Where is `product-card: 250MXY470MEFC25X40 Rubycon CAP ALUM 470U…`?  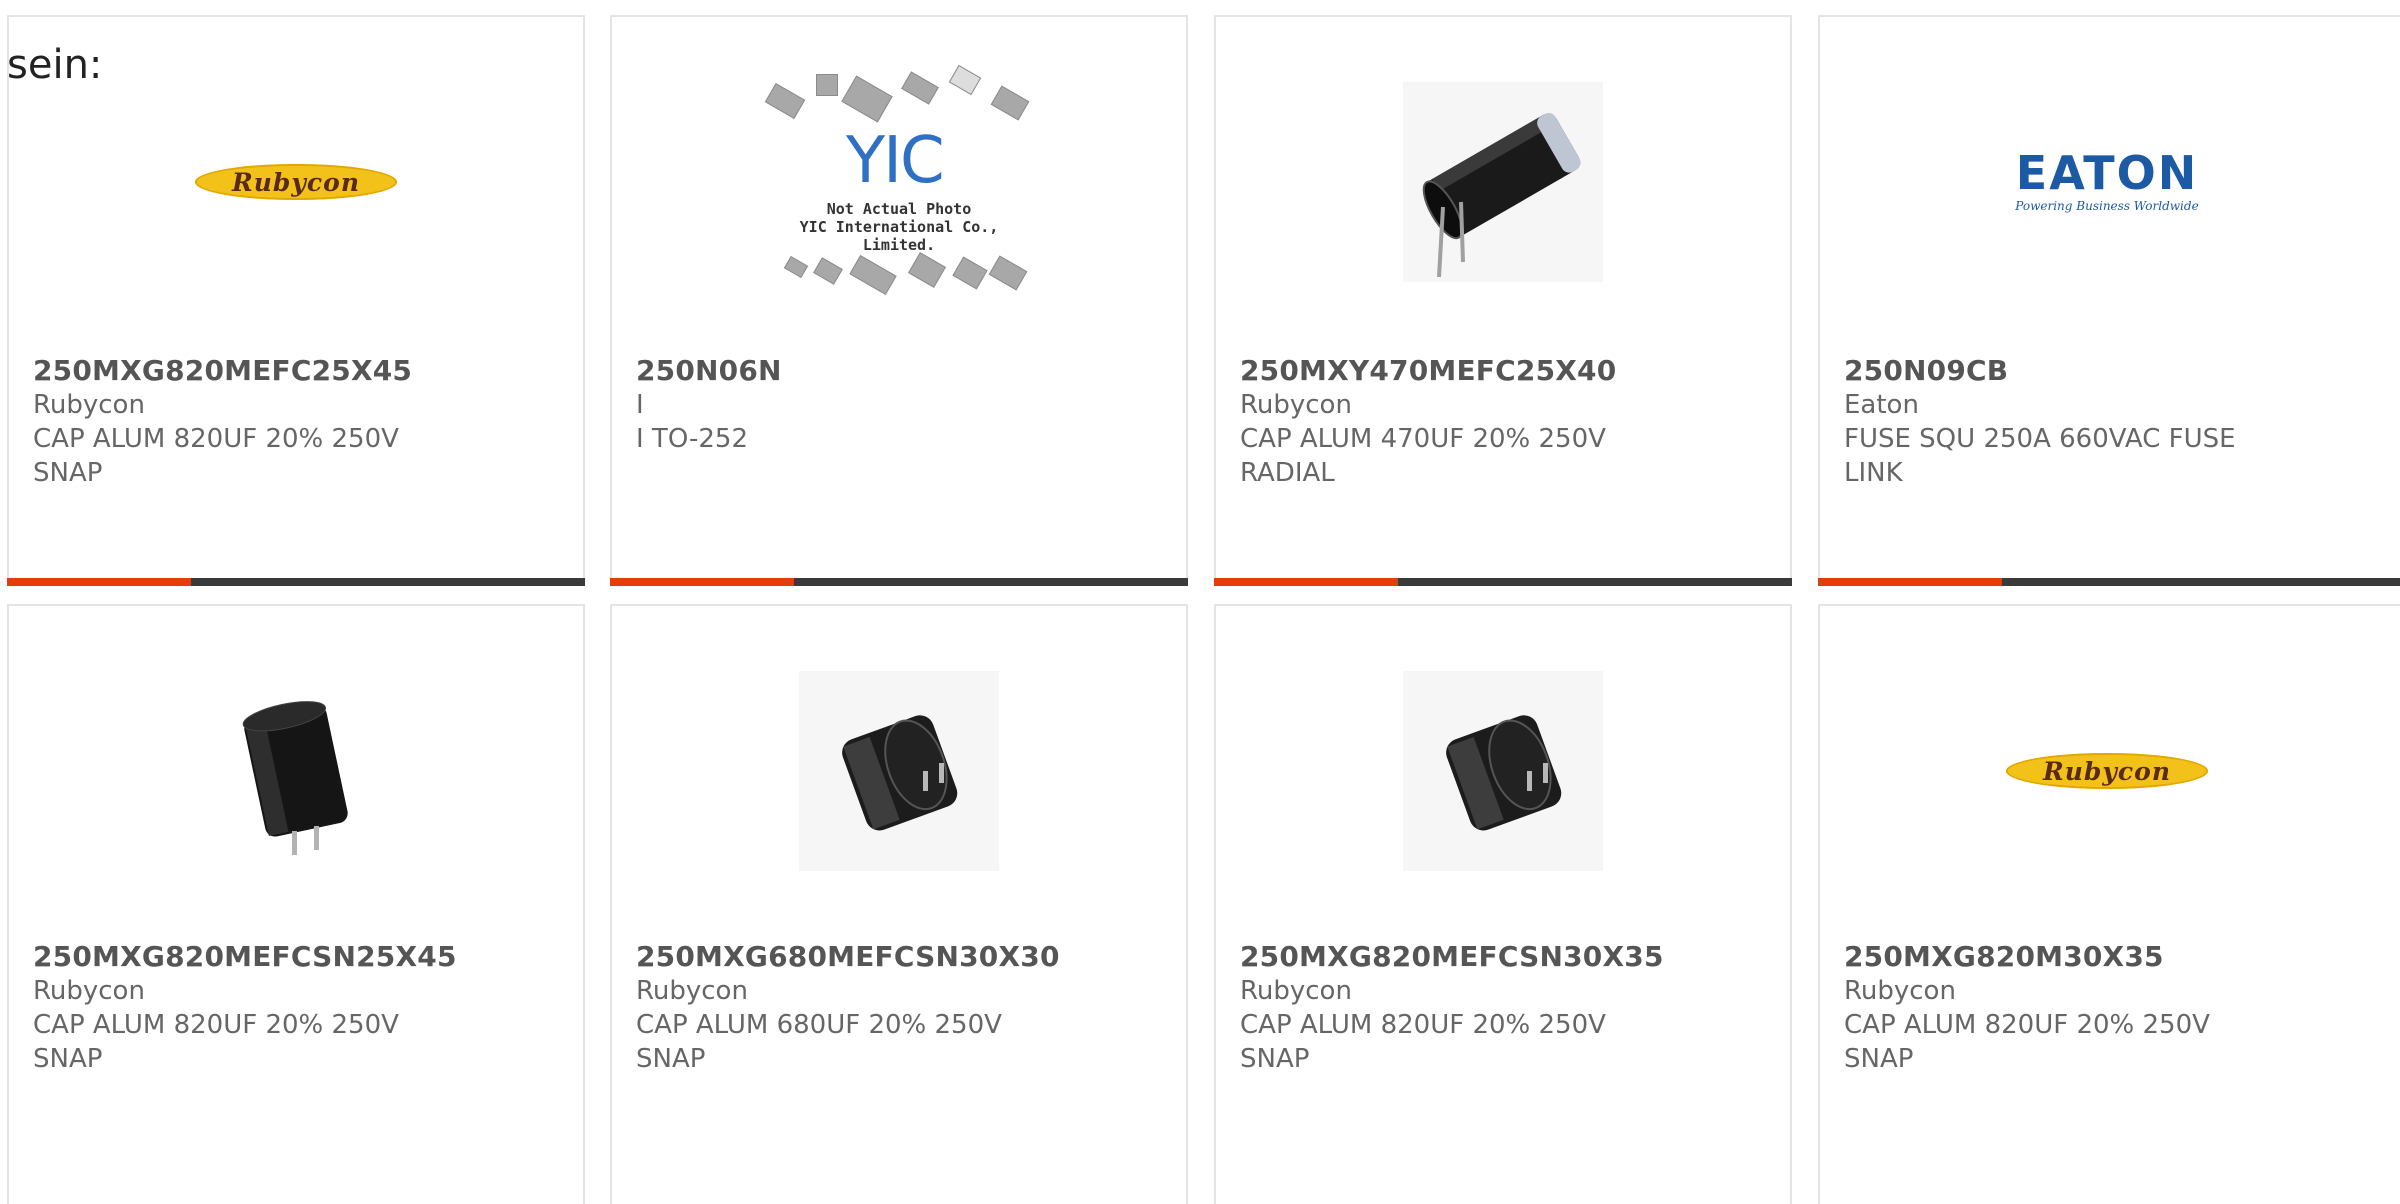
product-card: 250MXY470MEFC25X40 Rubycon CAP ALUM 470U… is located at coordinates (1503, 300).